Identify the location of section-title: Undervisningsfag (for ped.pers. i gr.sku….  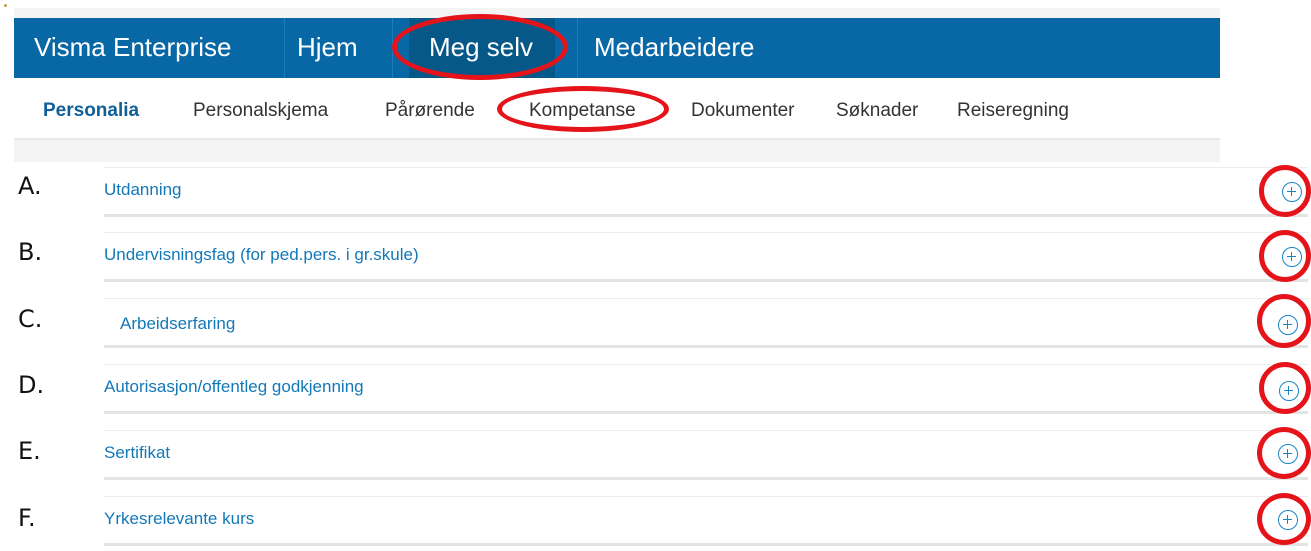
(261, 255).